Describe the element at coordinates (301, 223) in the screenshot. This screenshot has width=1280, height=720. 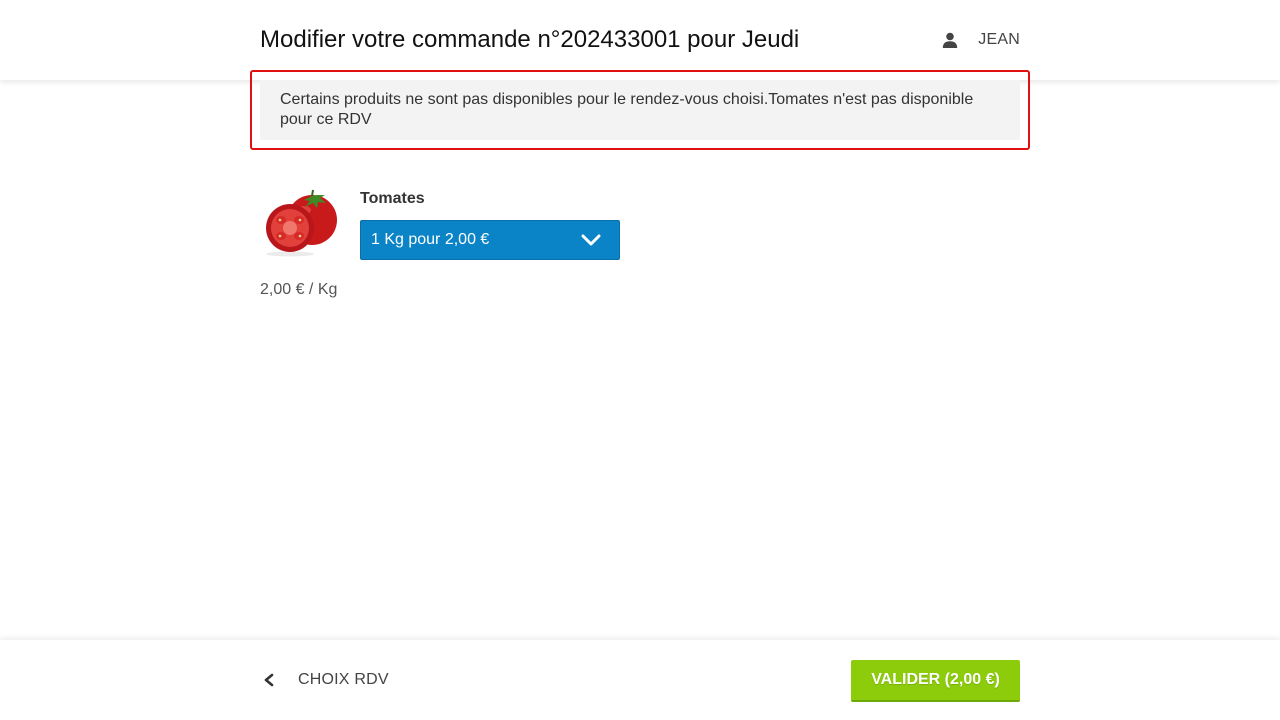
I see `tomatoes-image` at that location.